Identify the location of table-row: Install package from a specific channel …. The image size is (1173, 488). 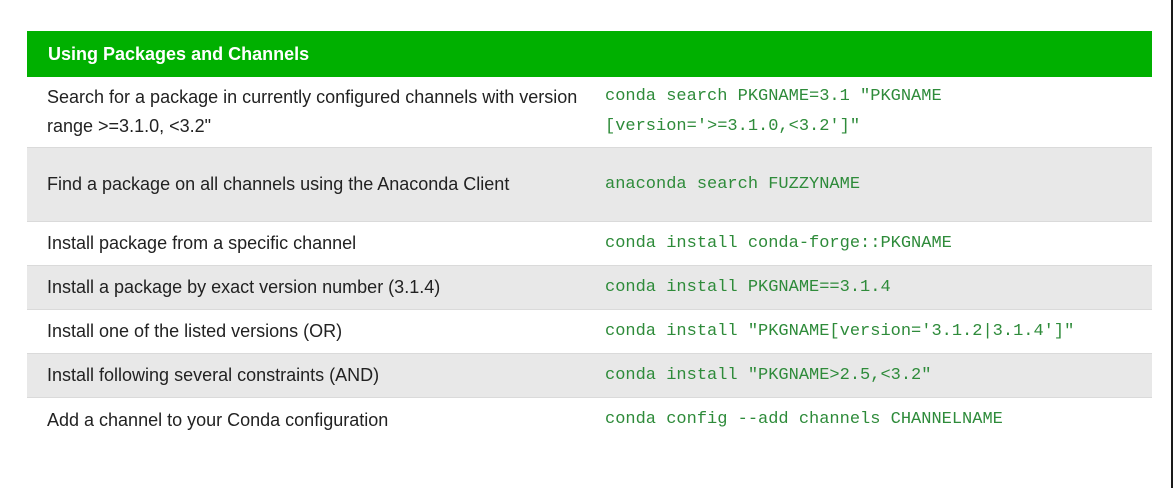
(589, 244).